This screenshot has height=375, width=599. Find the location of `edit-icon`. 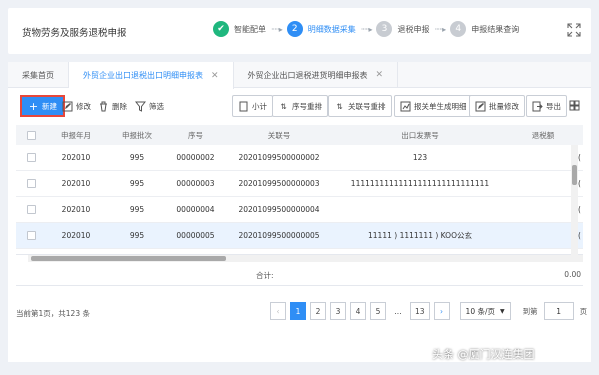

edit-icon is located at coordinates (67, 106).